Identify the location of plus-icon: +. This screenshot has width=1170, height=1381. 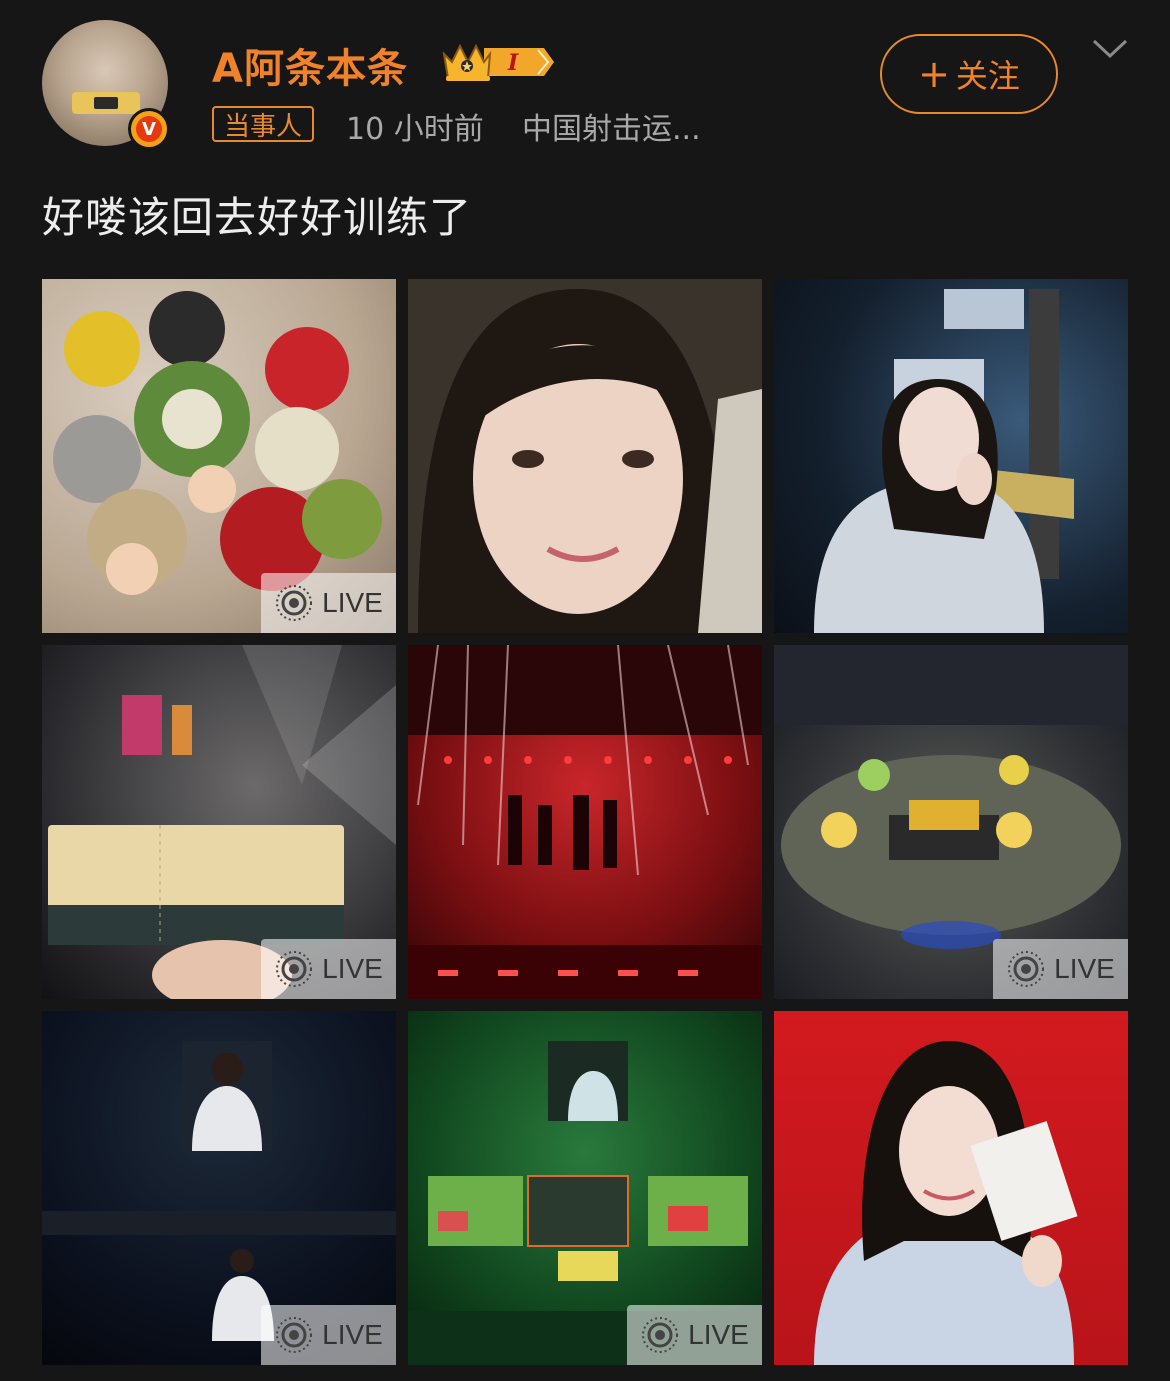
(934, 74).